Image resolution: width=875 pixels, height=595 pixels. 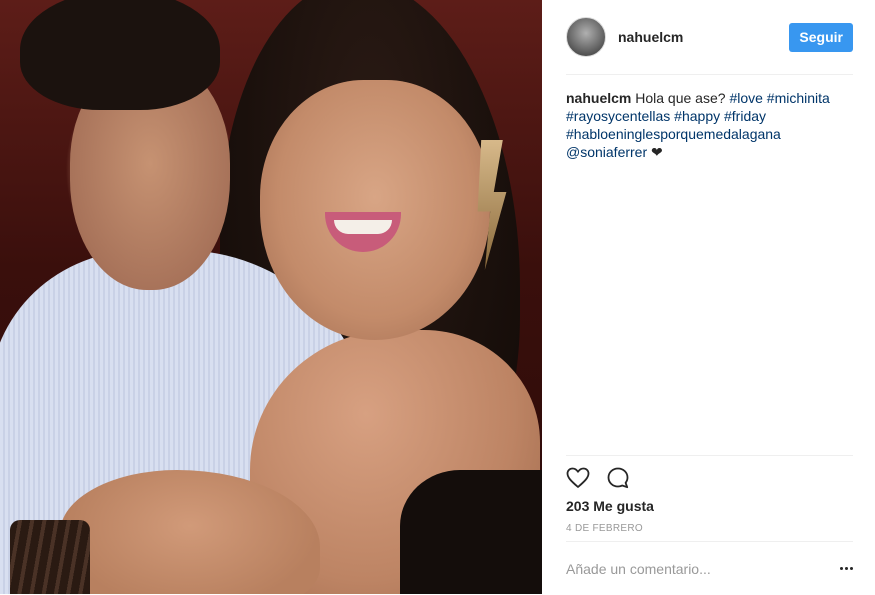 I want to click on hashtag-link: #habloeninglesporquemedalagana, so click(x=673, y=134).